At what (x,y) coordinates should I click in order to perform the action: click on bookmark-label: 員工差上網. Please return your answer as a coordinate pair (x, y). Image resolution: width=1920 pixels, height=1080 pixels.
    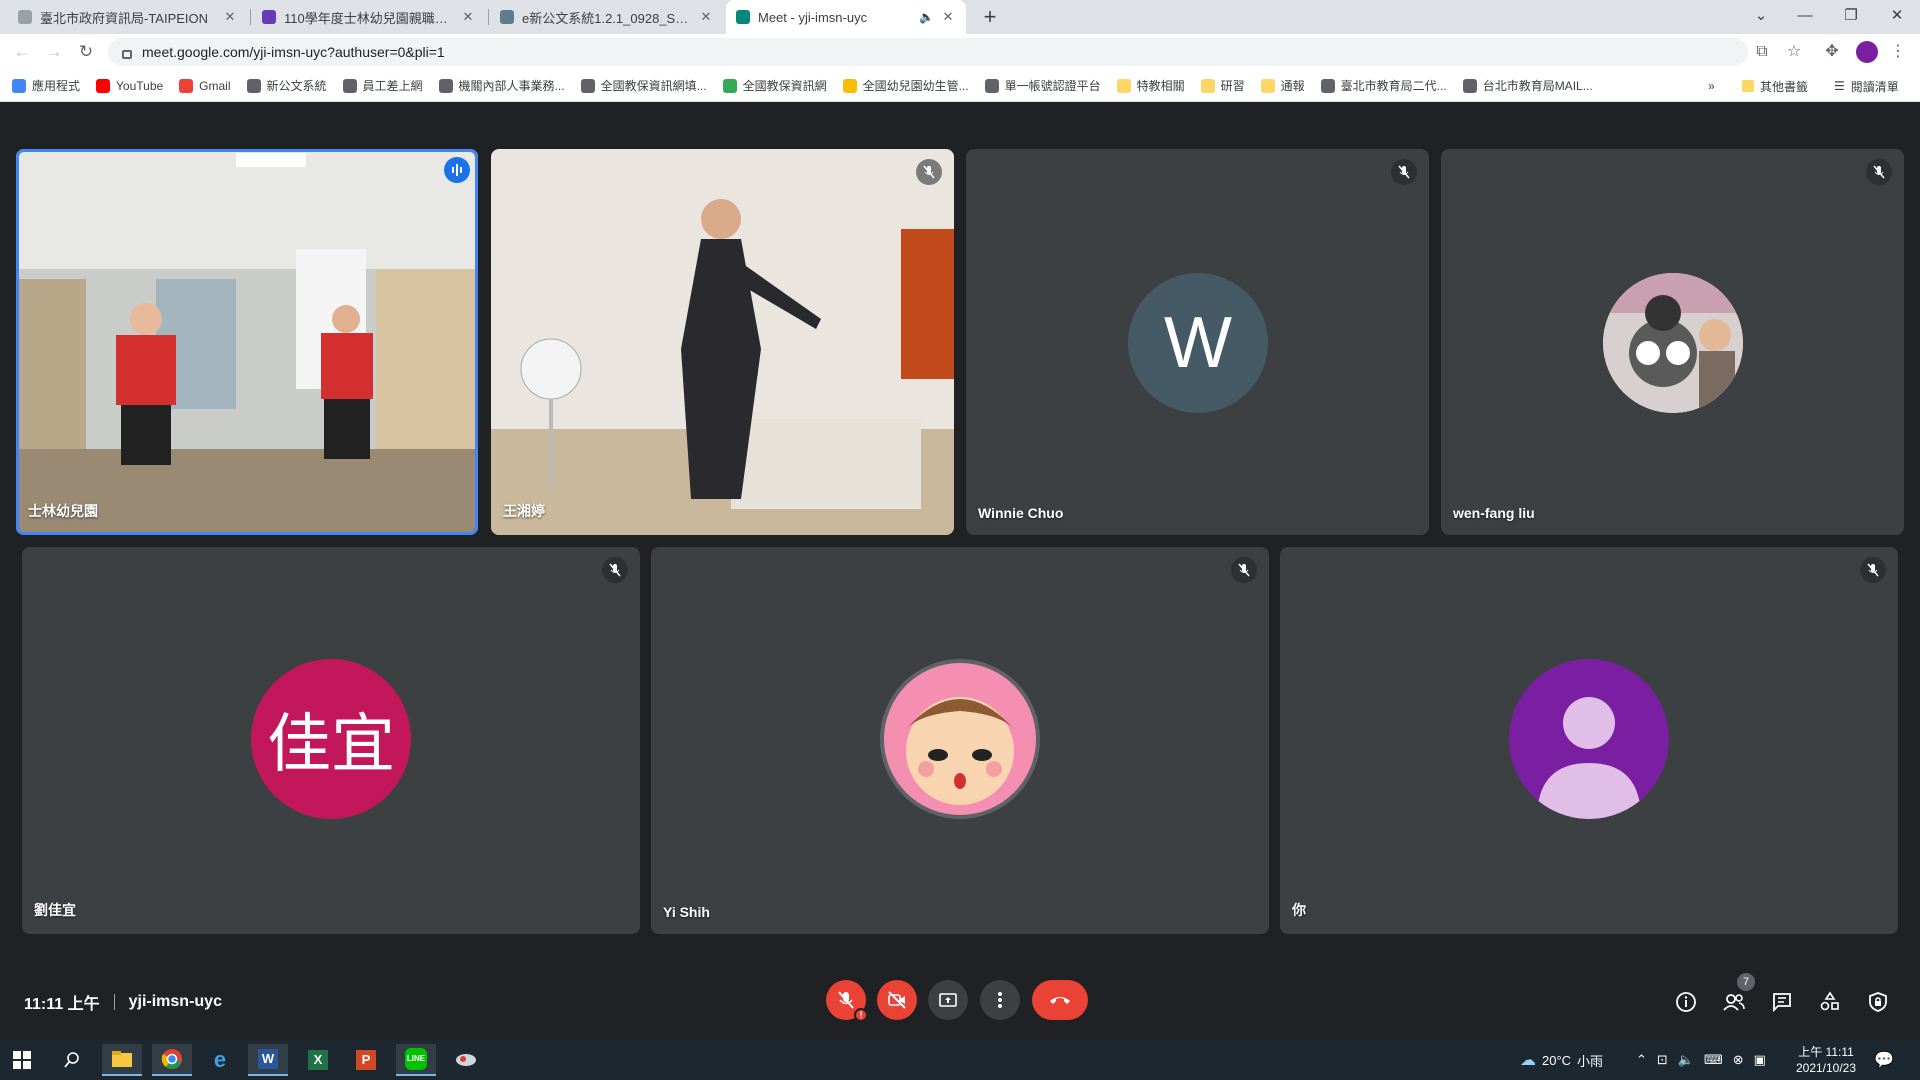
    Looking at the image, I should click on (392, 86).